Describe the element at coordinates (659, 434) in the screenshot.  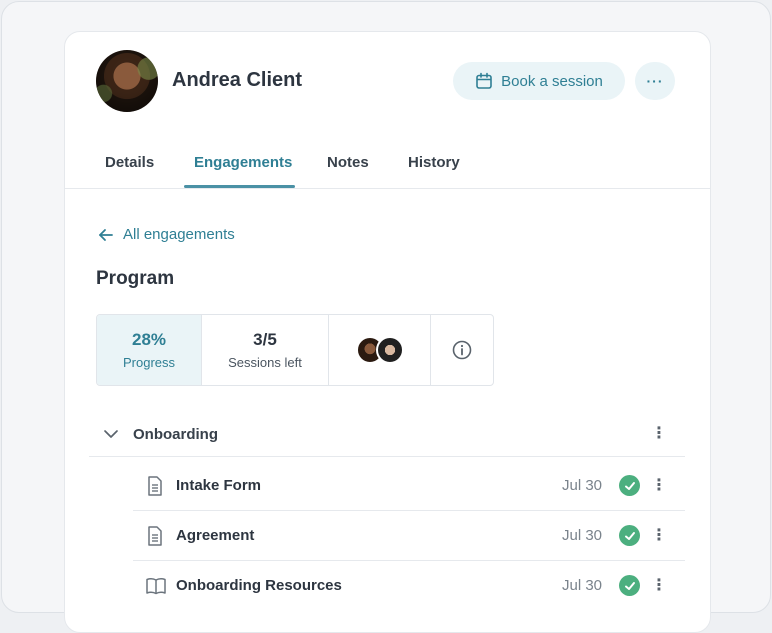
I see `section-more-icon: ⋮` at that location.